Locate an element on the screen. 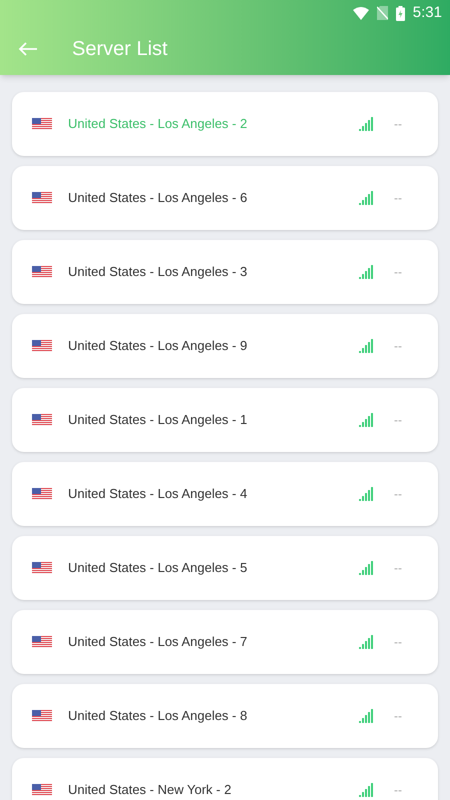 Image resolution: width=450 pixels, height=800 pixels. server-item: United States - Los Angeles - 3 -- is located at coordinates (225, 272).